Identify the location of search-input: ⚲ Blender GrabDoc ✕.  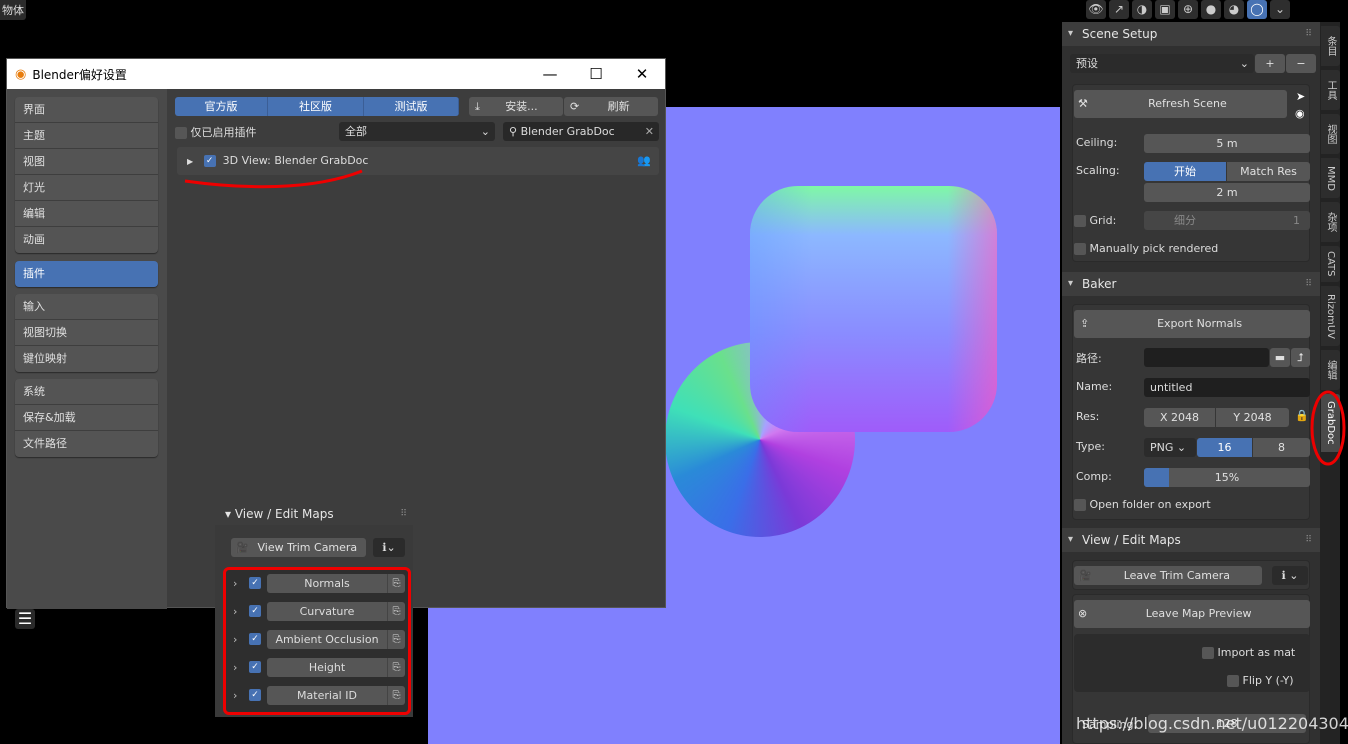
(581, 131).